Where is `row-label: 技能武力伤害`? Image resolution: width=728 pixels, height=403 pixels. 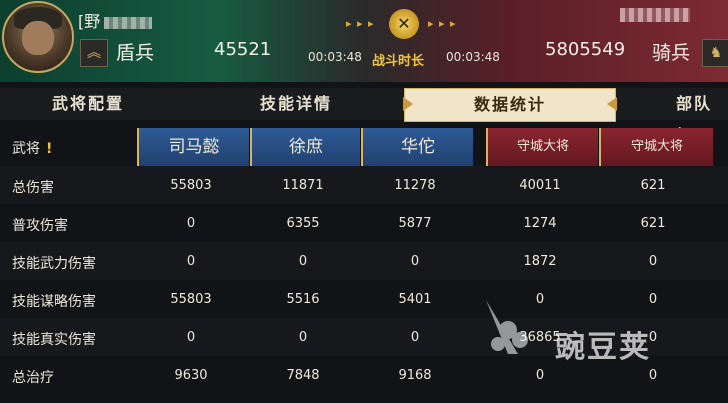 row-label: 技能武力伤害 is located at coordinates (54, 264).